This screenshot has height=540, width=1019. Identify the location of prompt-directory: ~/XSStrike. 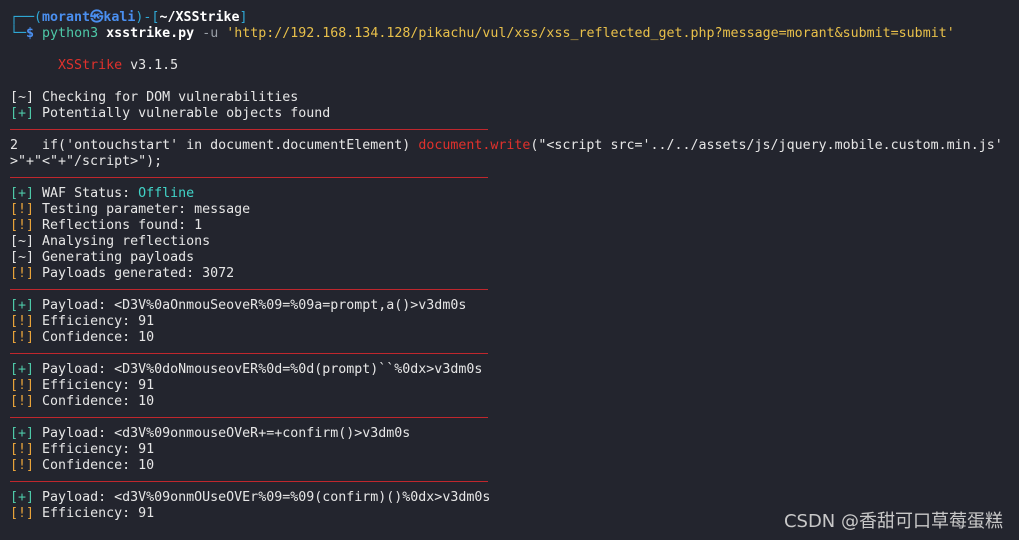
(199, 17).